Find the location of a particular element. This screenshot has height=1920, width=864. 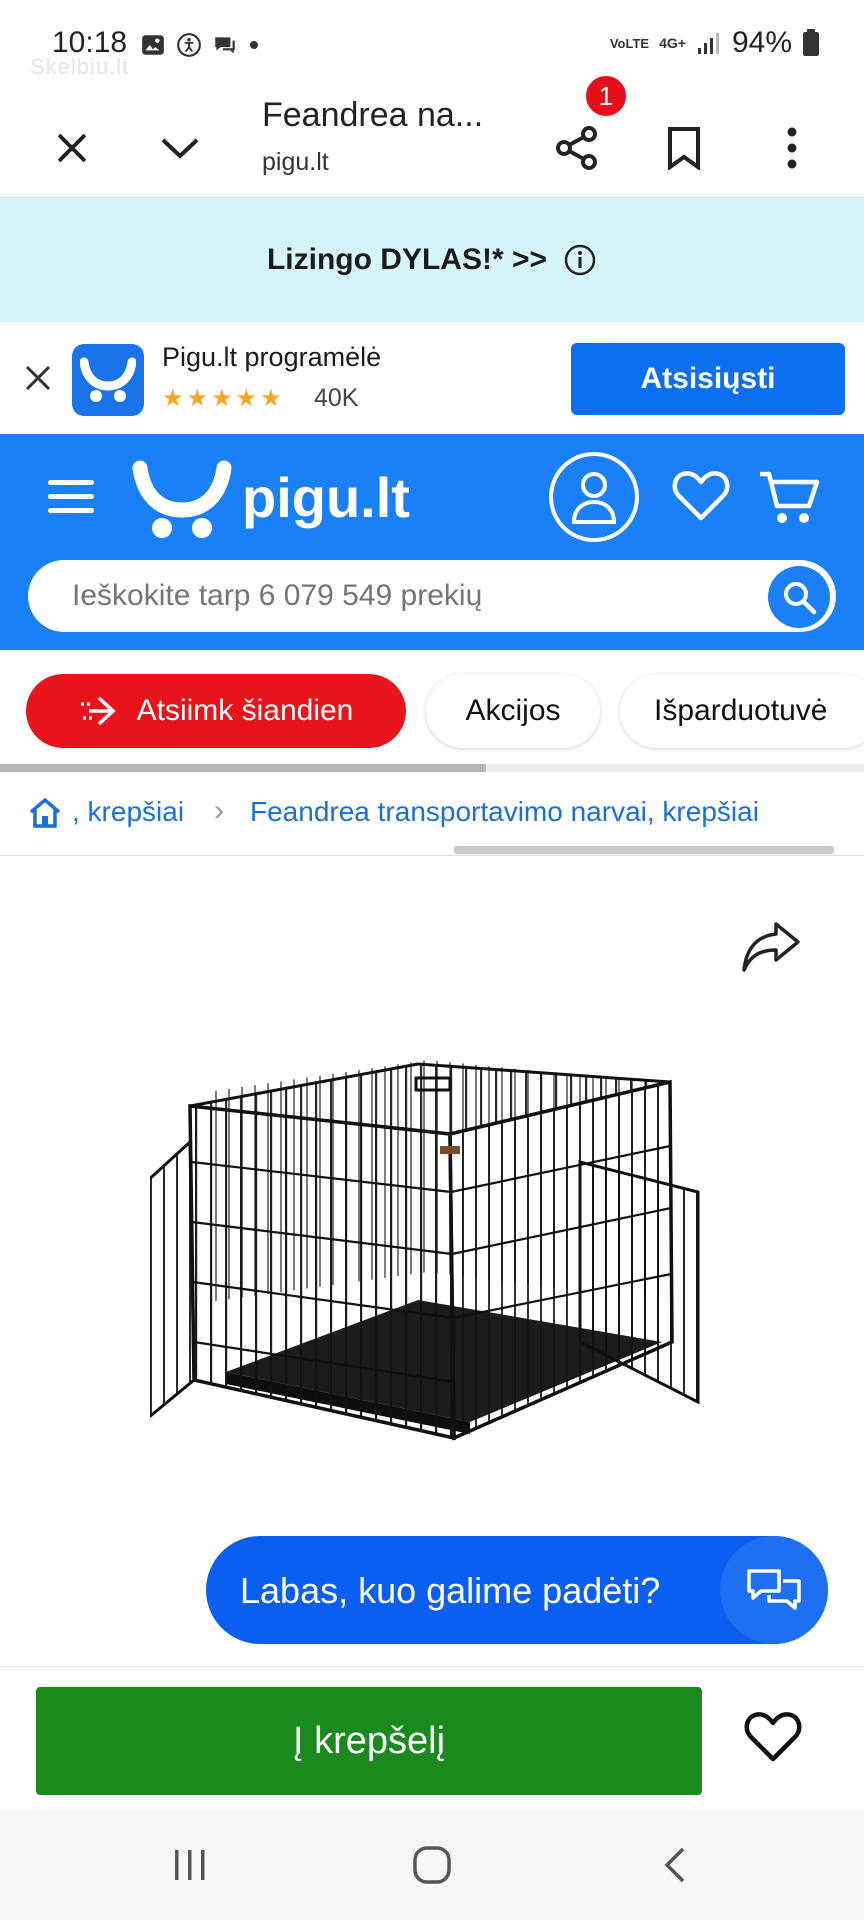

accessibility-icon is located at coordinates (189, 45).